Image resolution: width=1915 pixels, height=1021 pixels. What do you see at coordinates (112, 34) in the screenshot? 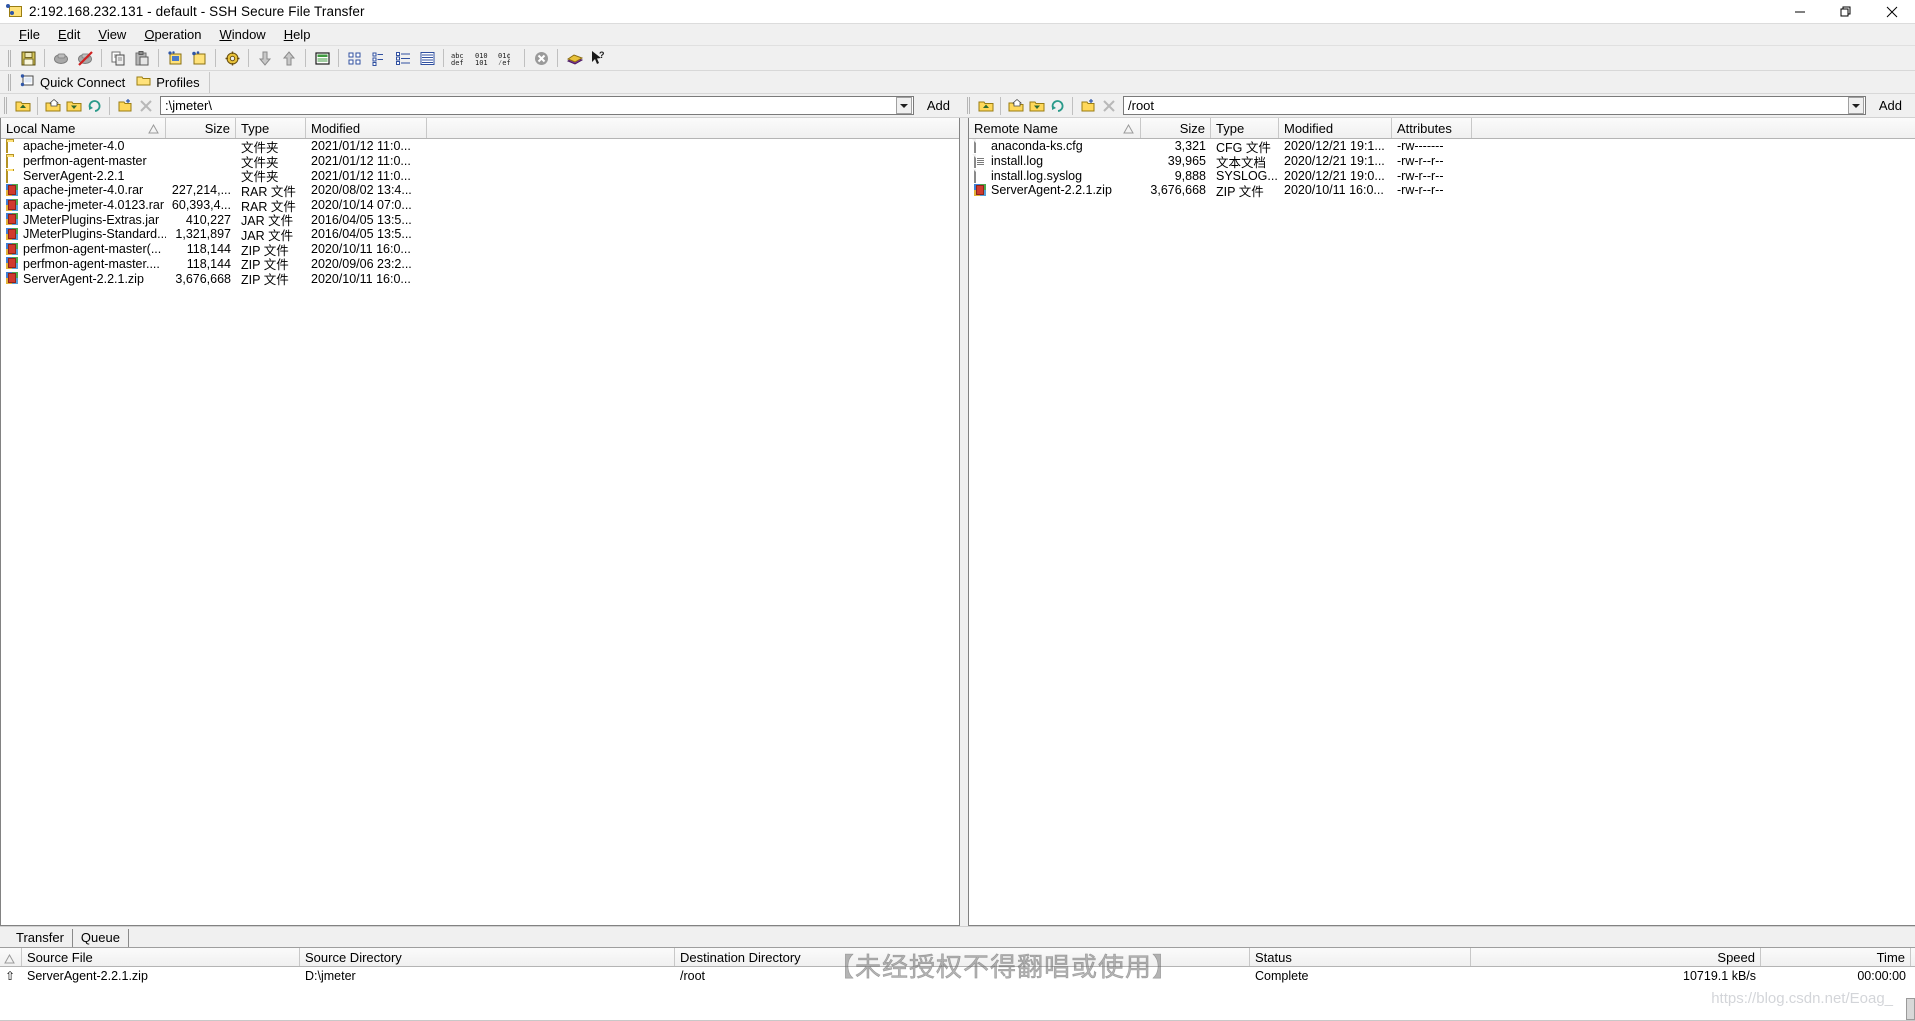
I see `menu-view: View` at bounding box center [112, 34].